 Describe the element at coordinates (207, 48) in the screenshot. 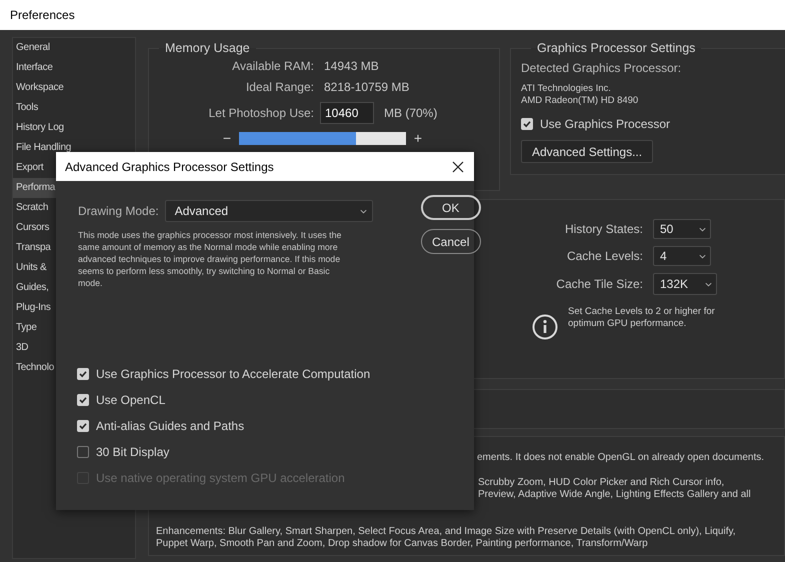

I see `panel-title: Memory Usage` at that location.